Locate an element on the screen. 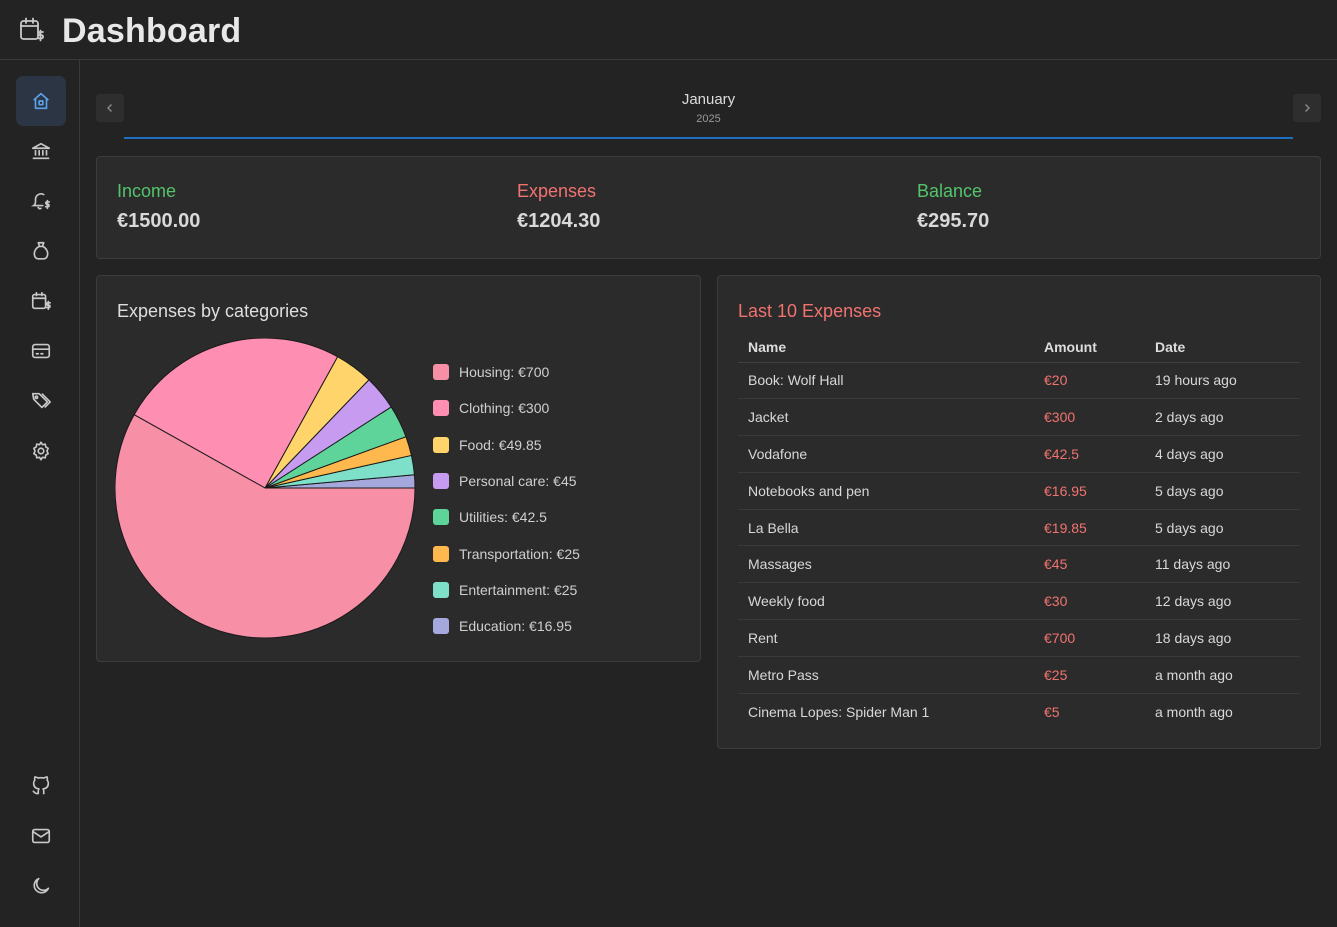 The image size is (1337, 927). sidebar-item-budgets is located at coordinates (41, 301).